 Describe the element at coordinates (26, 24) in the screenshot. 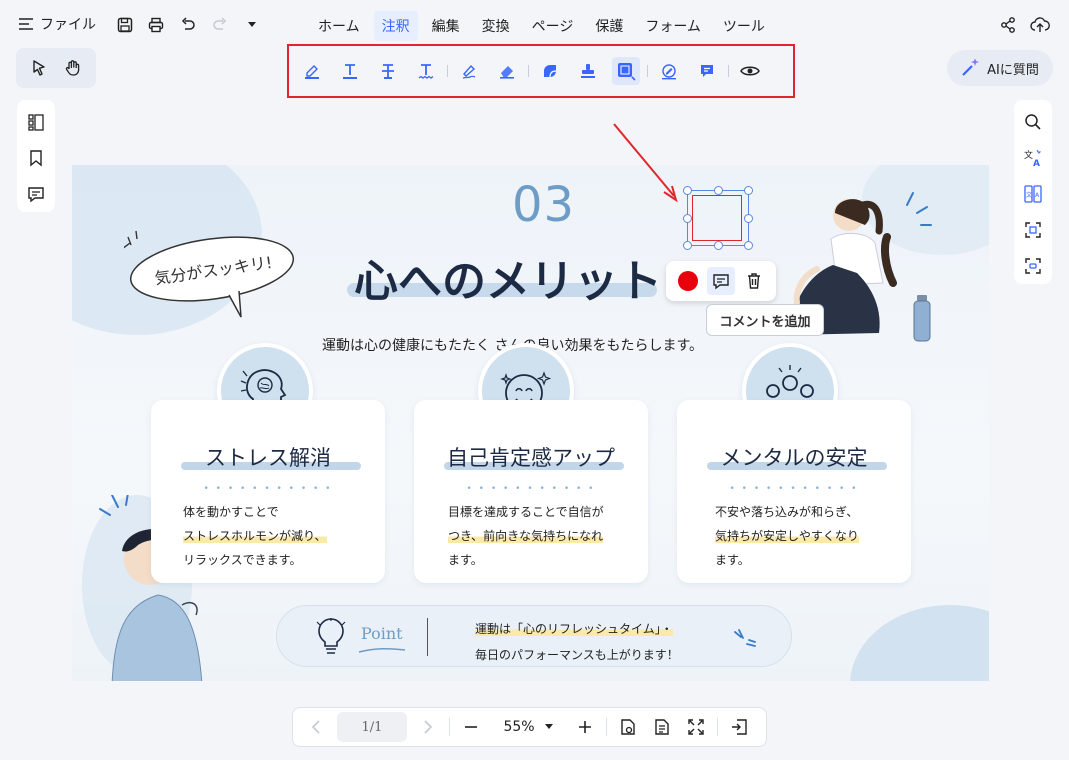

I see `hamburger-icon` at that location.